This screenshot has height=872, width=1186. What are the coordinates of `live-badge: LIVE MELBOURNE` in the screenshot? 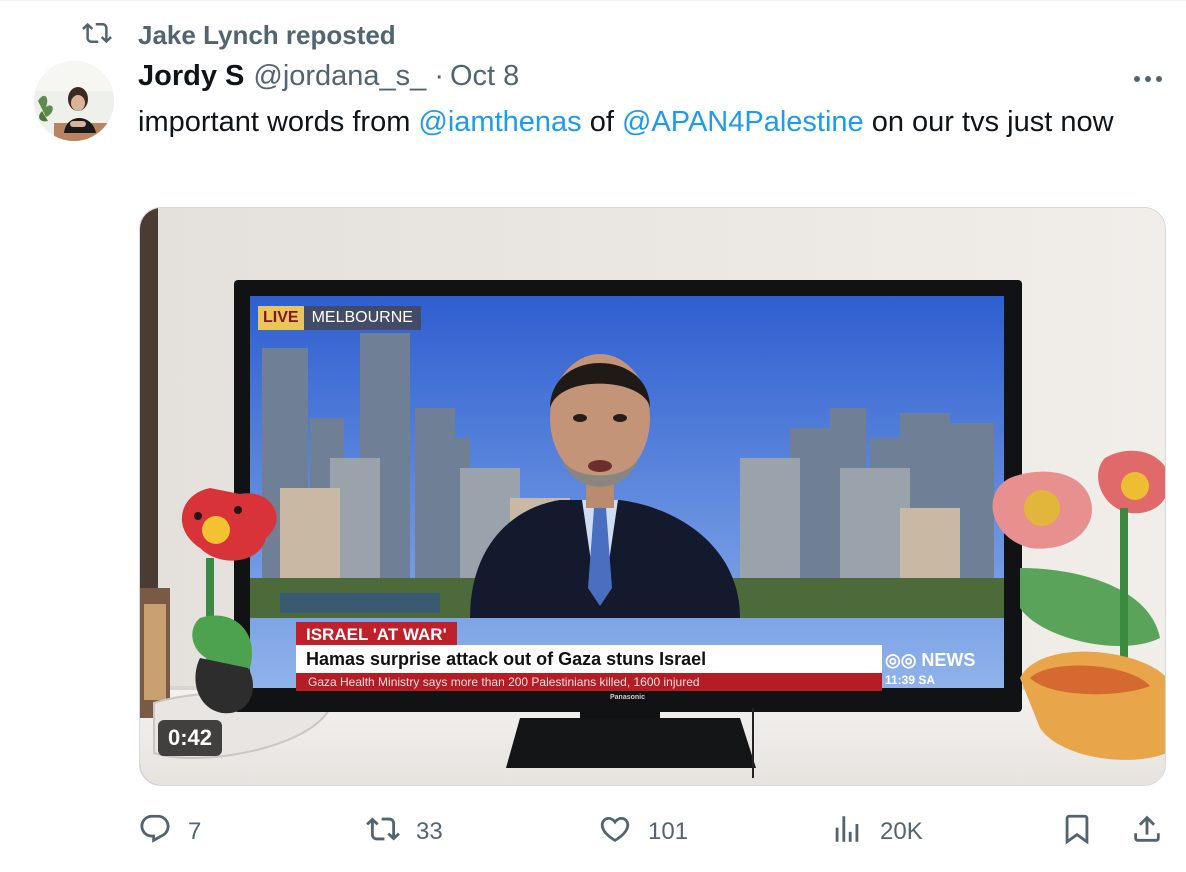 It's located at (339, 318).